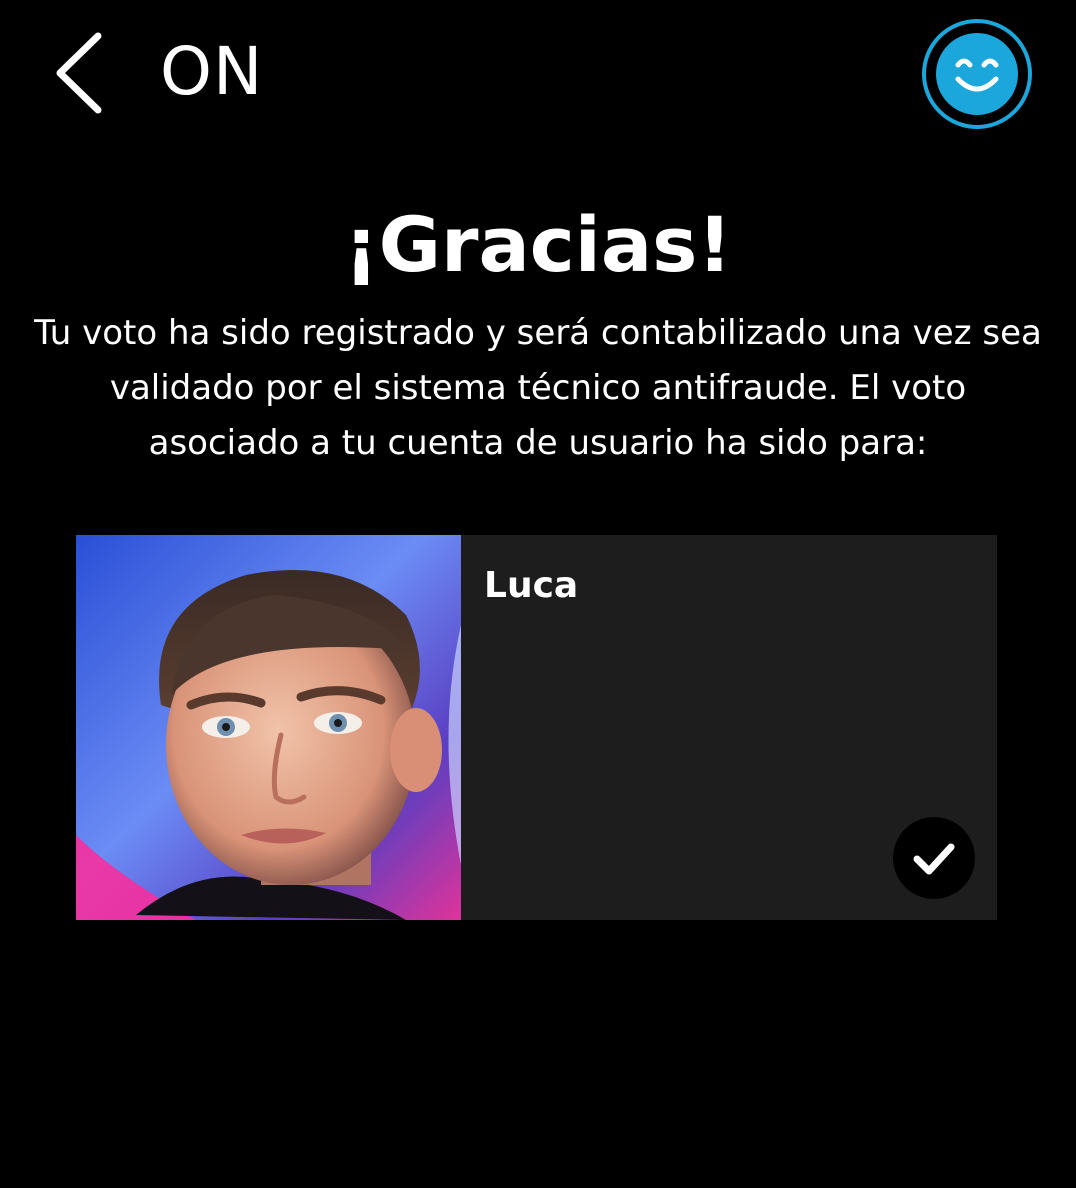 This screenshot has width=1076, height=1188. I want to click on header-bar: ON, so click(538, 75).